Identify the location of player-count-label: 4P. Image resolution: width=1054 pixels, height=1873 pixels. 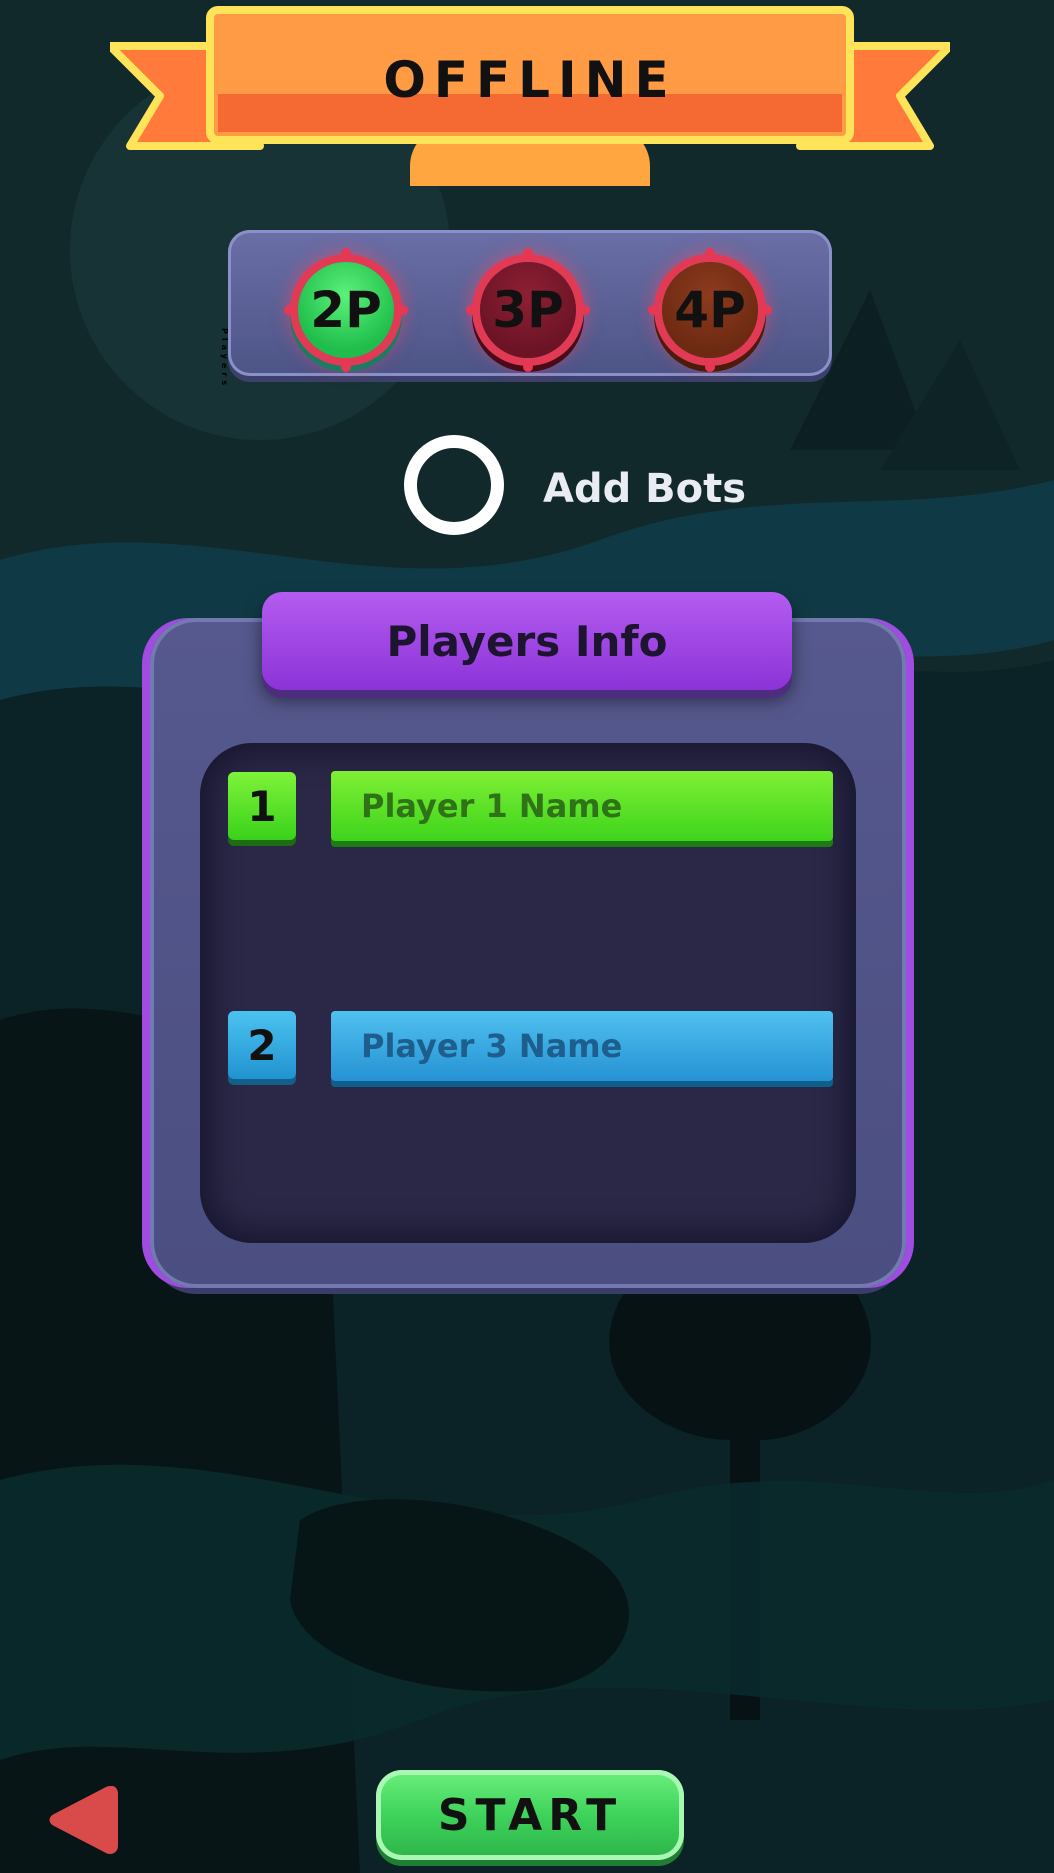
(710, 310).